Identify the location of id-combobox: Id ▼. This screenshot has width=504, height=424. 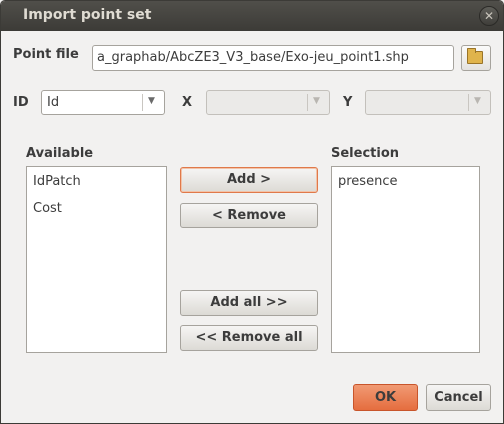
(103, 102).